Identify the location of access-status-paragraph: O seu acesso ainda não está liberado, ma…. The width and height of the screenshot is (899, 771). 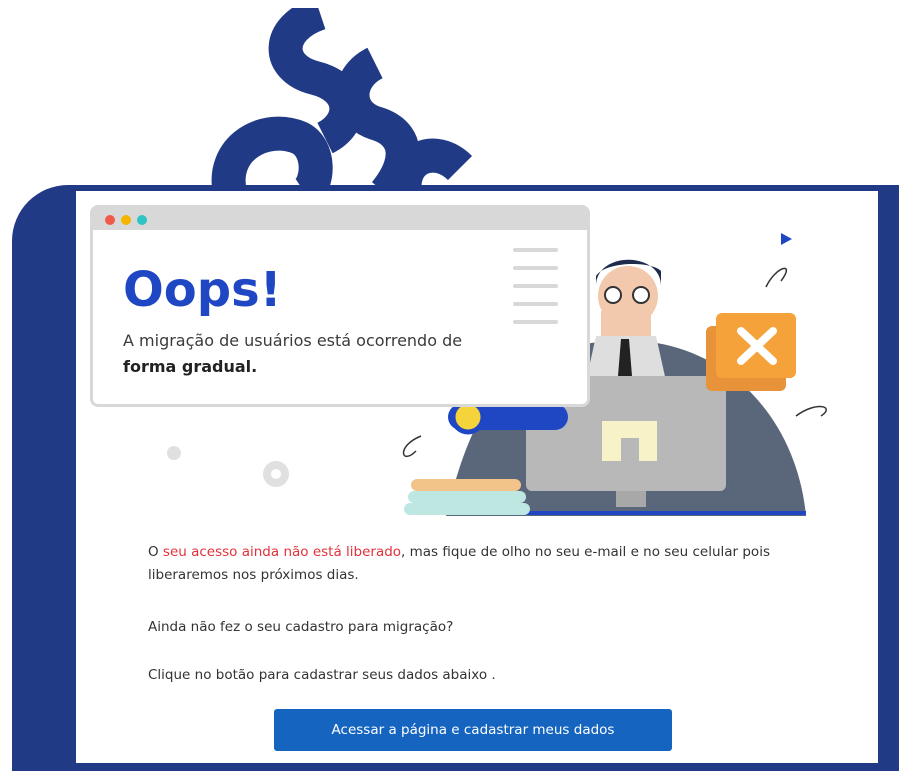
(459, 563).